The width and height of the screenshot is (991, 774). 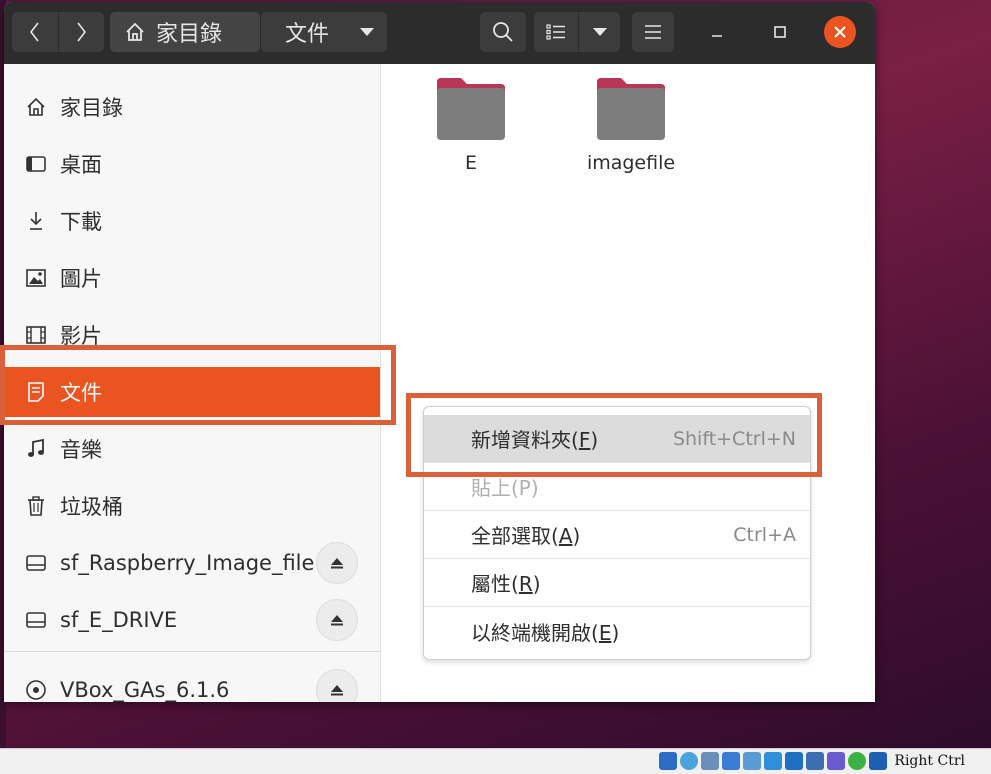 I want to click on videos-icon, so click(x=36, y=335).